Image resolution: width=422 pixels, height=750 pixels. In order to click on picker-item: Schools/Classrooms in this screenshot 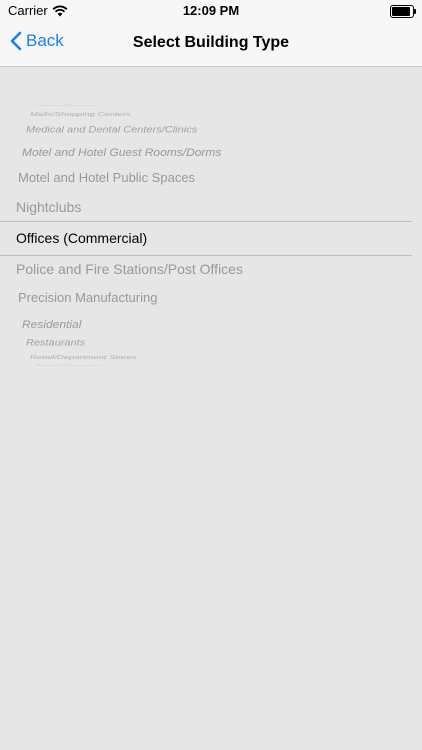, I will do `click(69, 366)`.